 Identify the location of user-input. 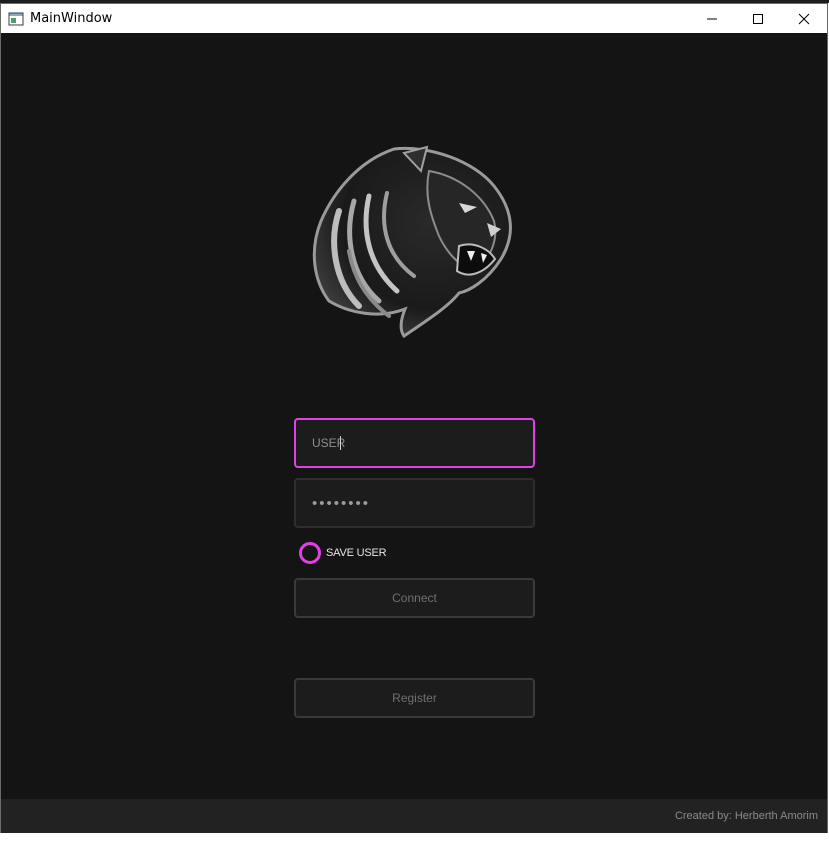
(412, 443).